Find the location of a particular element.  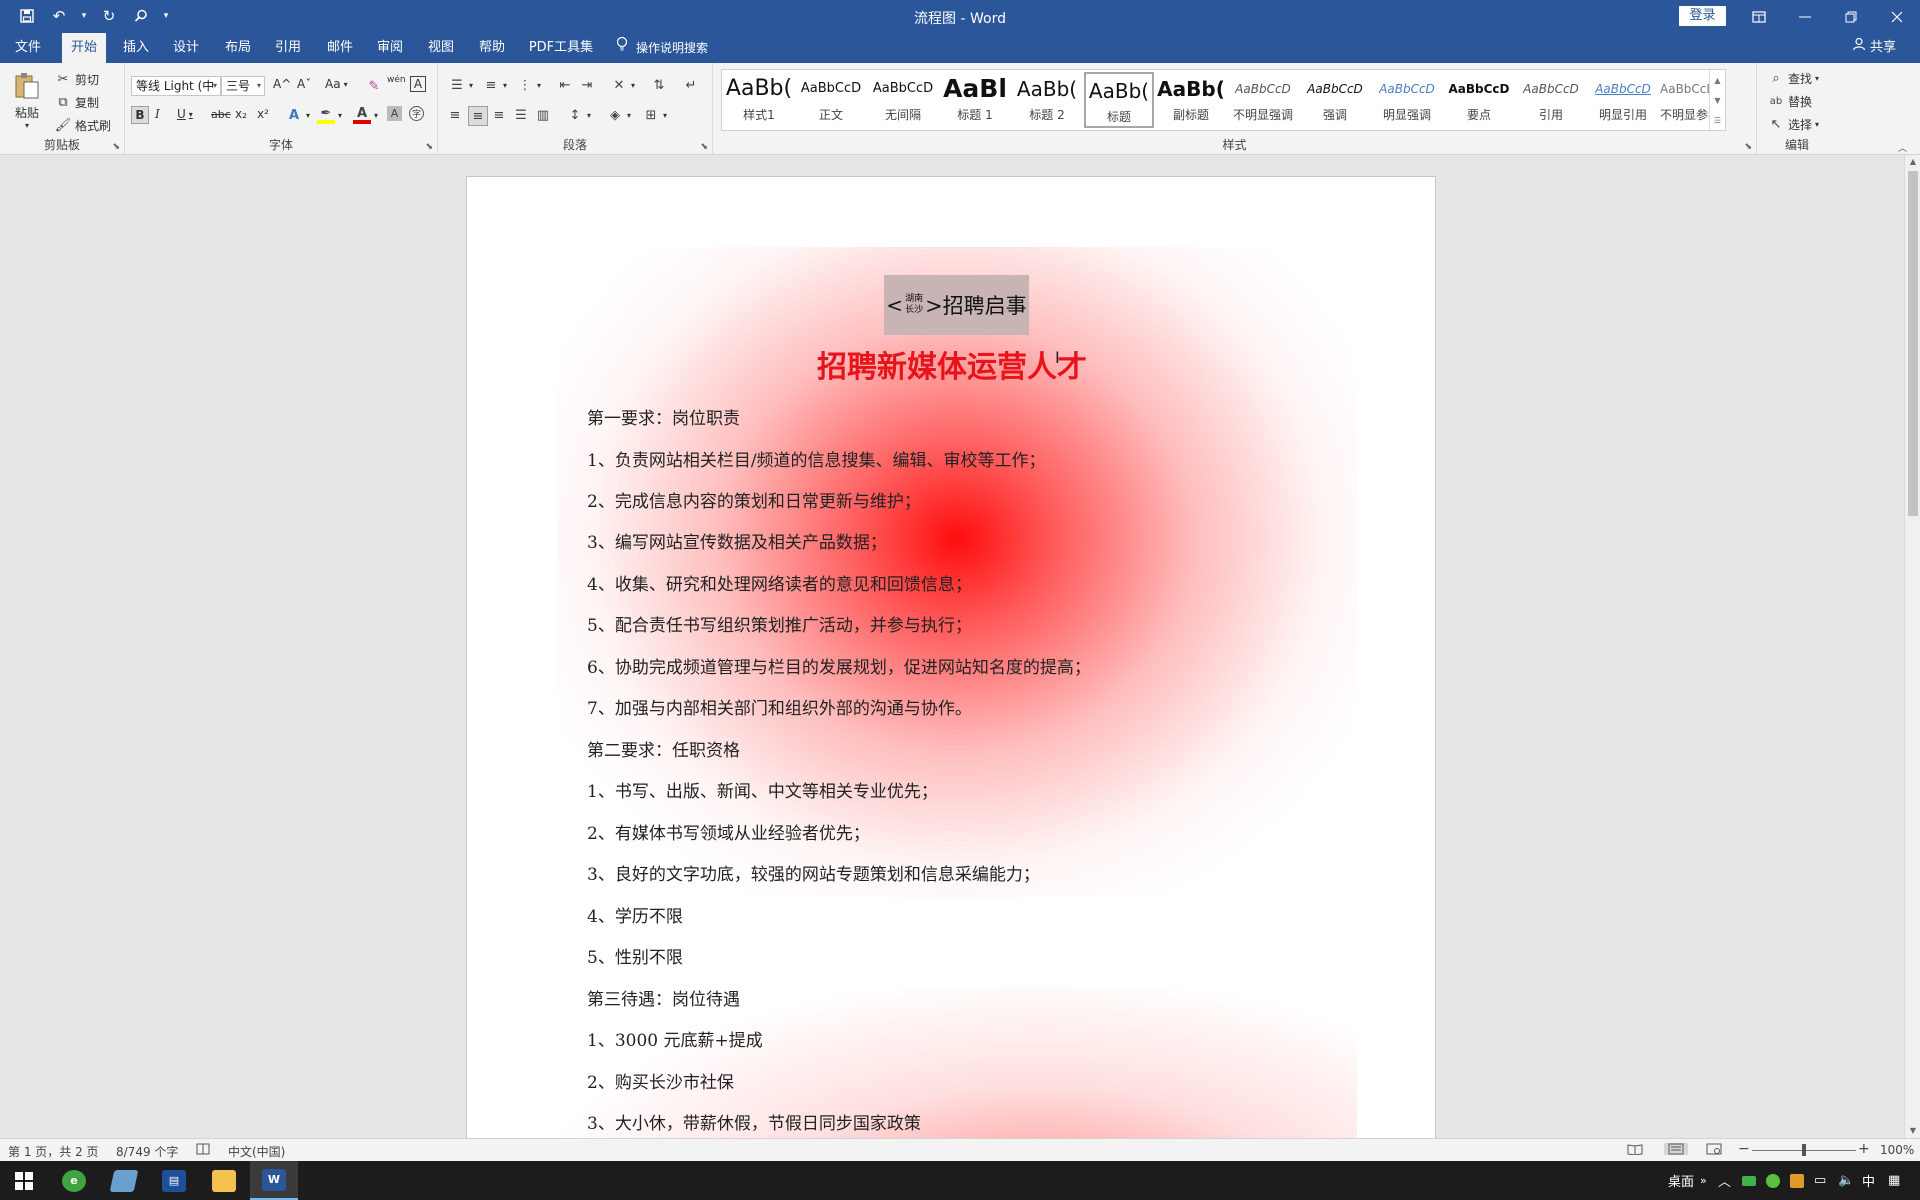

underline-button: U ▾ is located at coordinates (185, 114).